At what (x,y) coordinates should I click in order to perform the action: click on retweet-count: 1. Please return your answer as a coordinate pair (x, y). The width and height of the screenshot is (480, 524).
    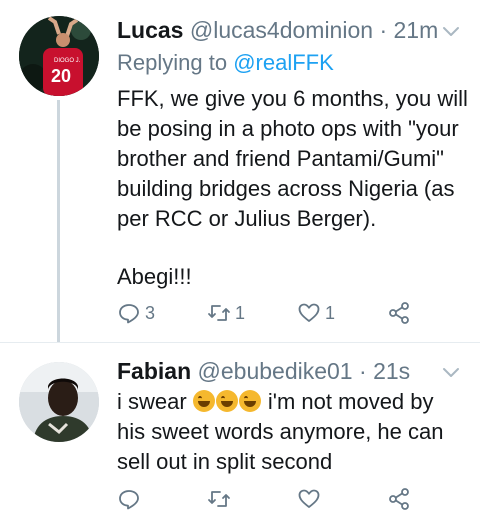
    Looking at the image, I should click on (240, 312).